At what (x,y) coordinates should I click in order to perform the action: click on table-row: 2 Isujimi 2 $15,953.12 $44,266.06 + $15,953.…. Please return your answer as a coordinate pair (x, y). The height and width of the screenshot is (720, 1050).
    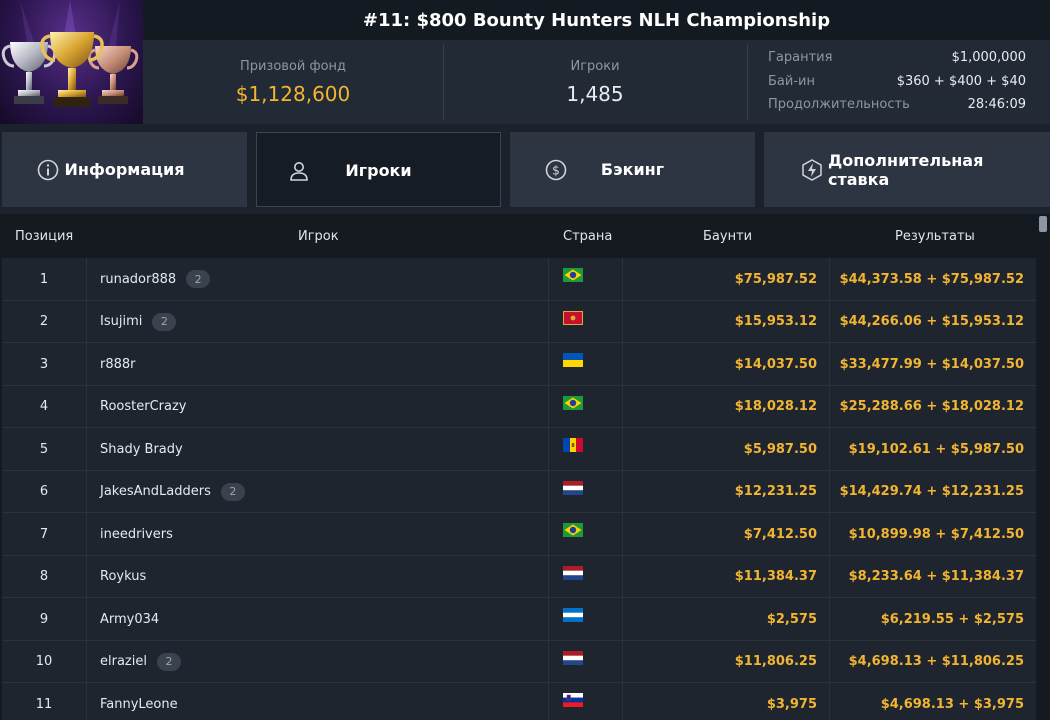
    Looking at the image, I should click on (519, 321).